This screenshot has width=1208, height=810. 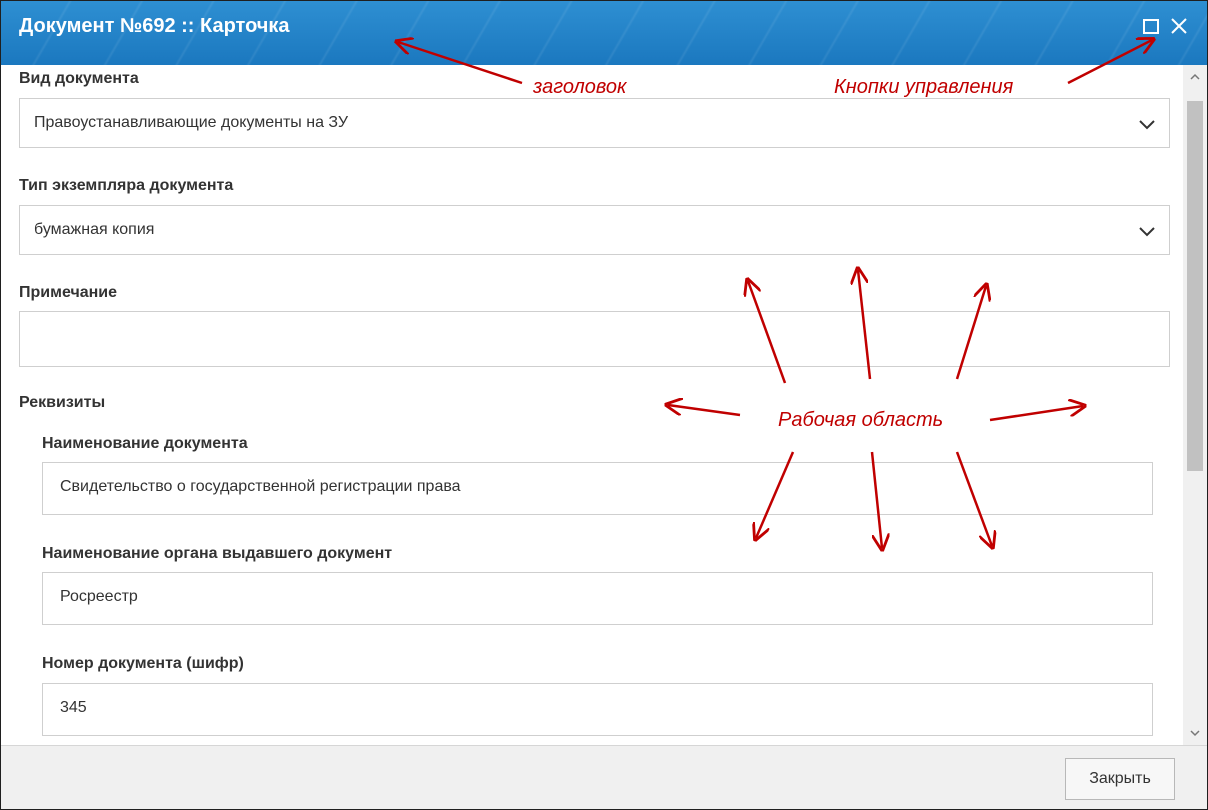 What do you see at coordinates (604, 33) in the screenshot?
I see `title-bar: Документ №692 :: Карточка` at bounding box center [604, 33].